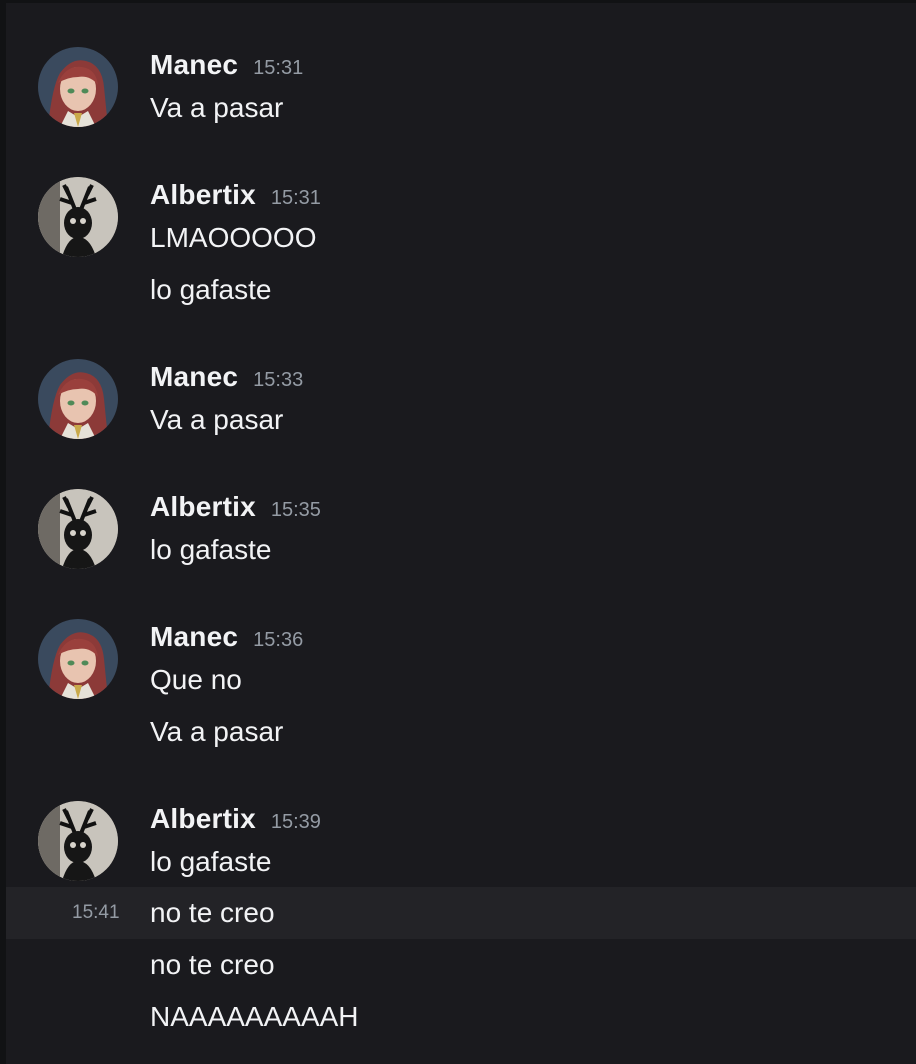 This screenshot has height=1064, width=916. Describe the element at coordinates (461, 88) in the screenshot. I see `message-group: Manec 15:31 Va a pasar` at that location.